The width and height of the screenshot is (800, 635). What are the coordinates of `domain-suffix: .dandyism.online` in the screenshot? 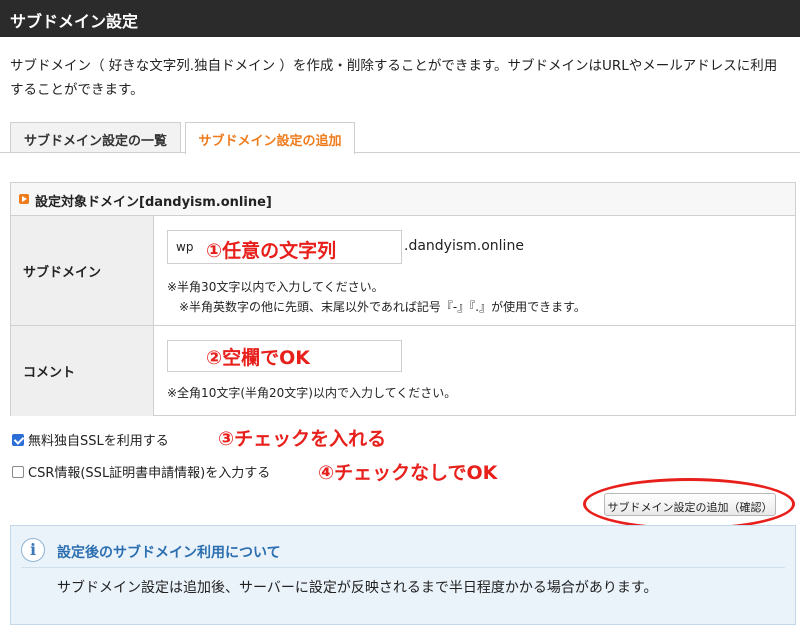 It's located at (464, 246).